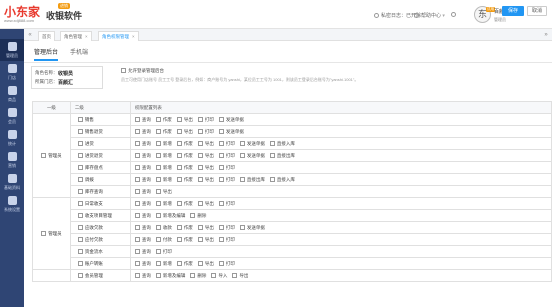  I want to click on permission-option: 删除, so click(198, 215).